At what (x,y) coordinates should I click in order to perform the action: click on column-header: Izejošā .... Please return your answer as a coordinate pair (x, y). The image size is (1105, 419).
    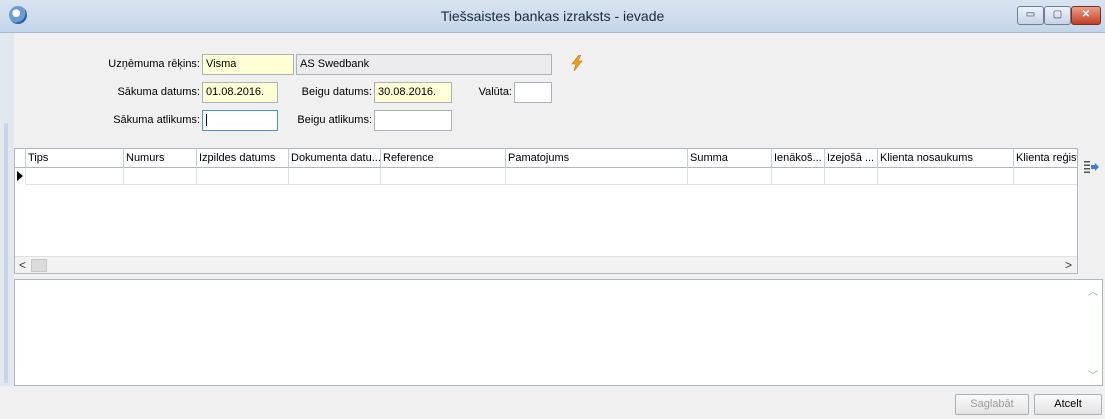
    Looking at the image, I should click on (851, 158).